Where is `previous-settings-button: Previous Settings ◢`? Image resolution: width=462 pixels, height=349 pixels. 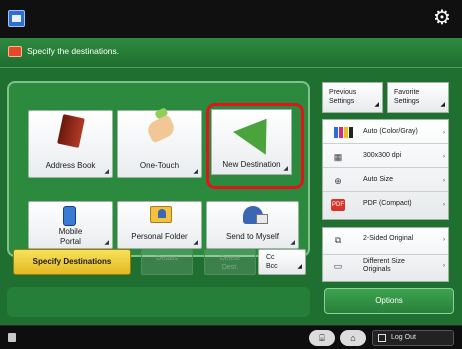 previous-settings-button: Previous Settings ◢ is located at coordinates (352, 97).